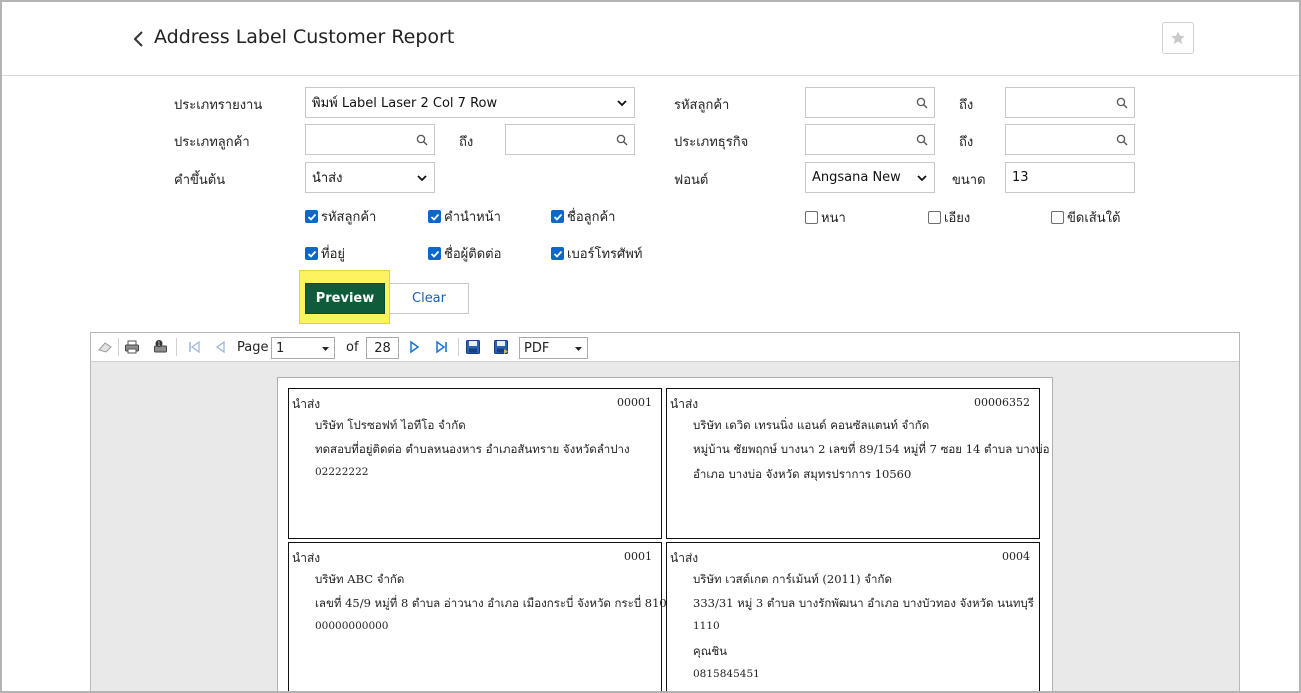 The height and width of the screenshot is (693, 1301). Describe the element at coordinates (553, 348) in the screenshot. I see `export-format-select: PDF` at that location.